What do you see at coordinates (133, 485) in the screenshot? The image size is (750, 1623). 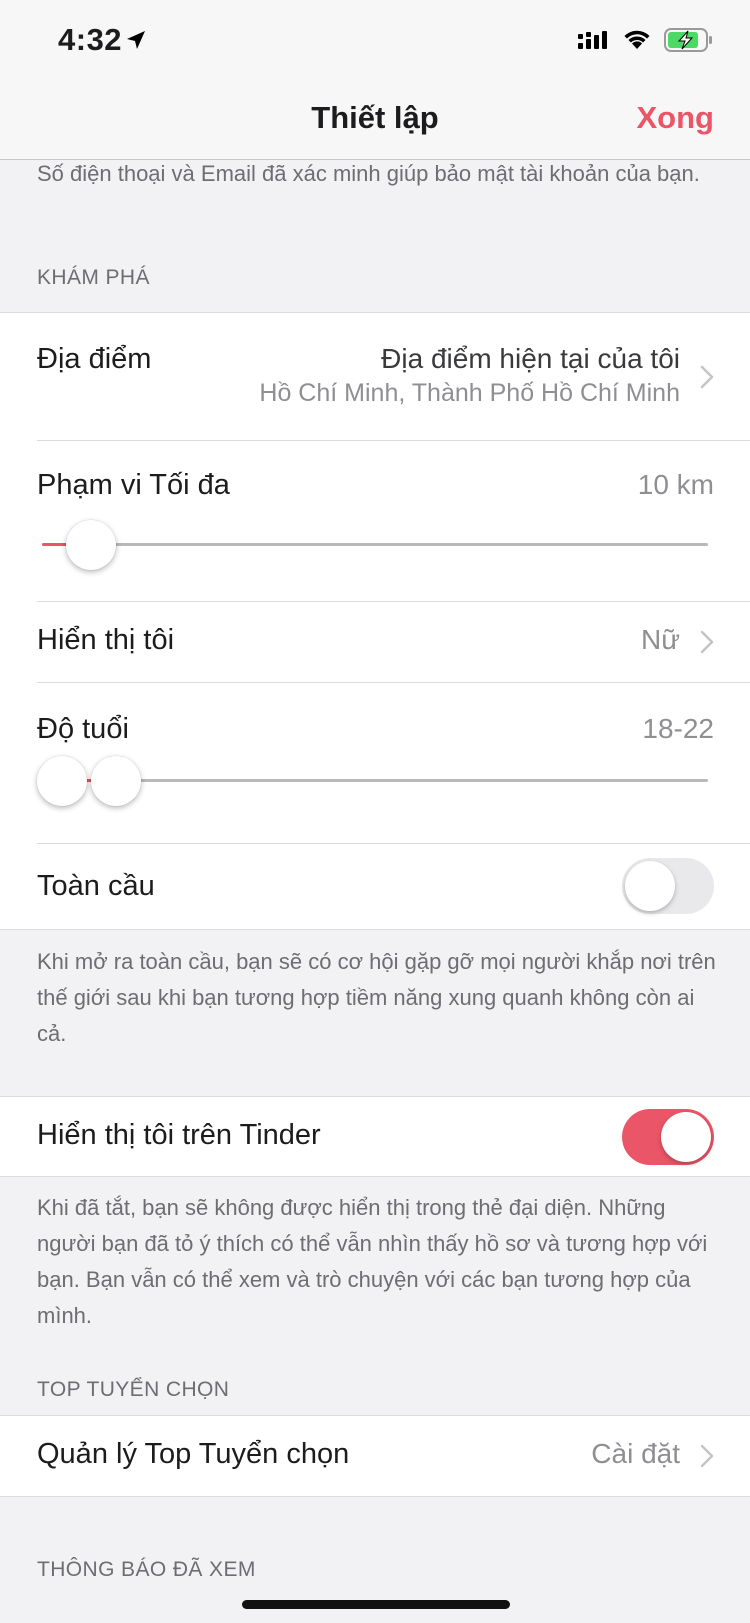 I see `max-distance-label: Phạm vi Tối đa` at bounding box center [133, 485].